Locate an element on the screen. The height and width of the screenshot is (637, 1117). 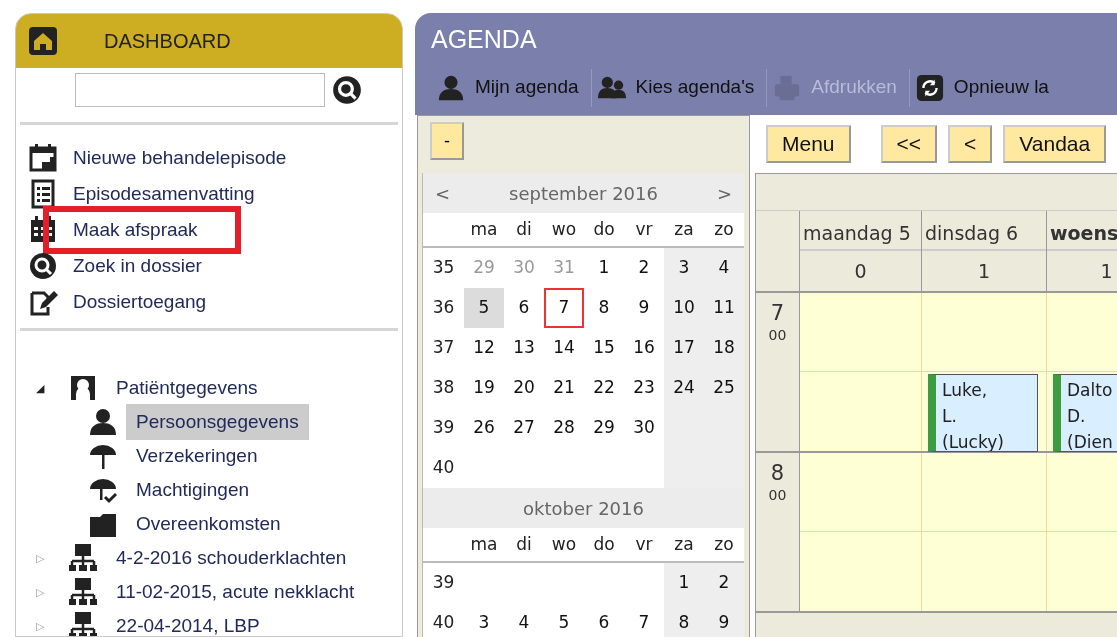
calendar-day: 13 is located at coordinates (524, 348).